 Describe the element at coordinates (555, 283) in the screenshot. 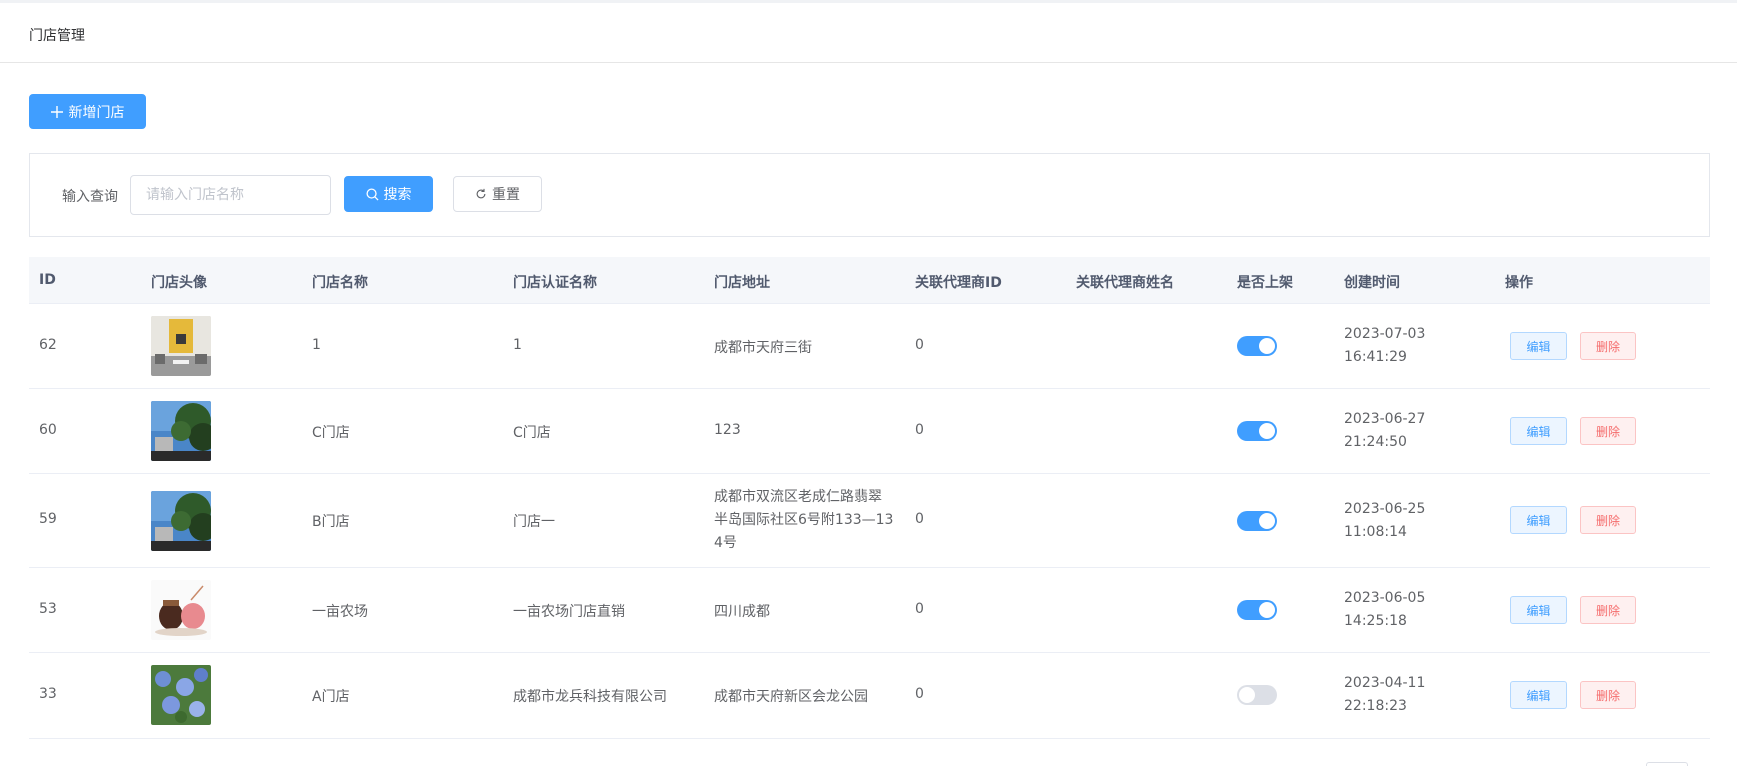

I see `column-header-cert-name: 门店认证名称` at that location.